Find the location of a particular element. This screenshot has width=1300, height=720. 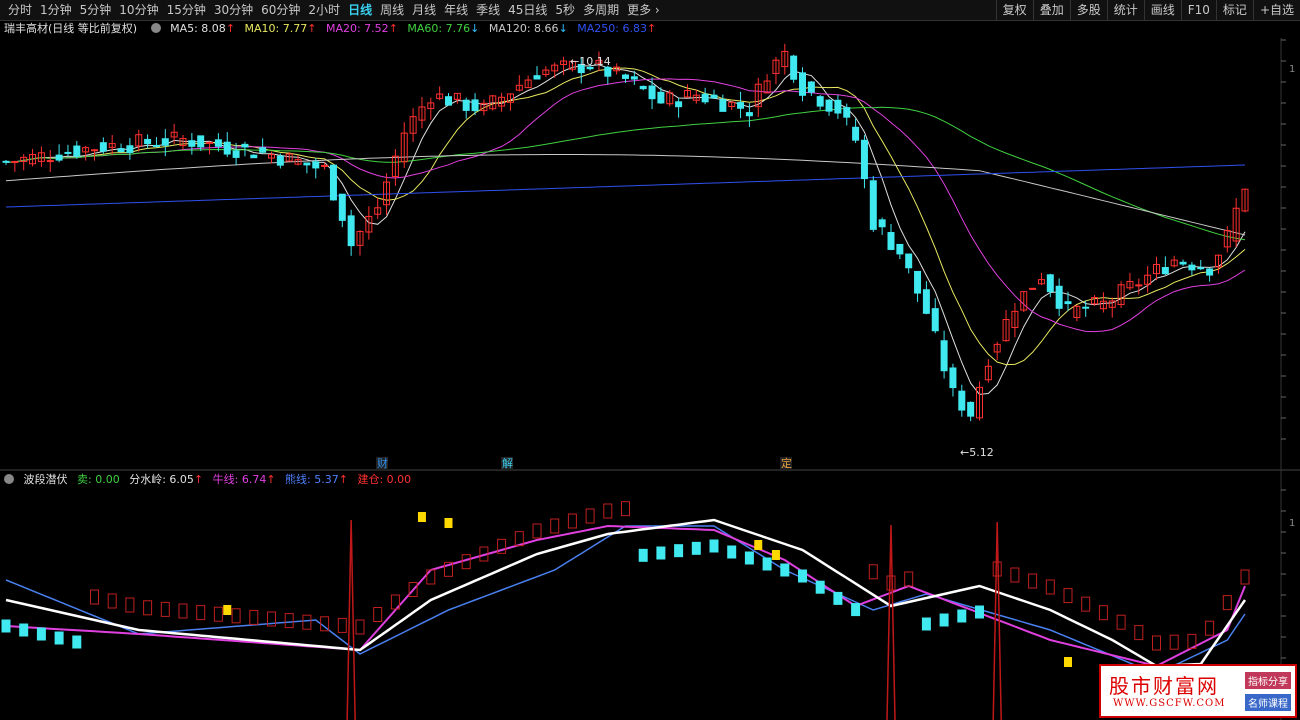

tab-2: 5分钟 is located at coordinates (96, 10).